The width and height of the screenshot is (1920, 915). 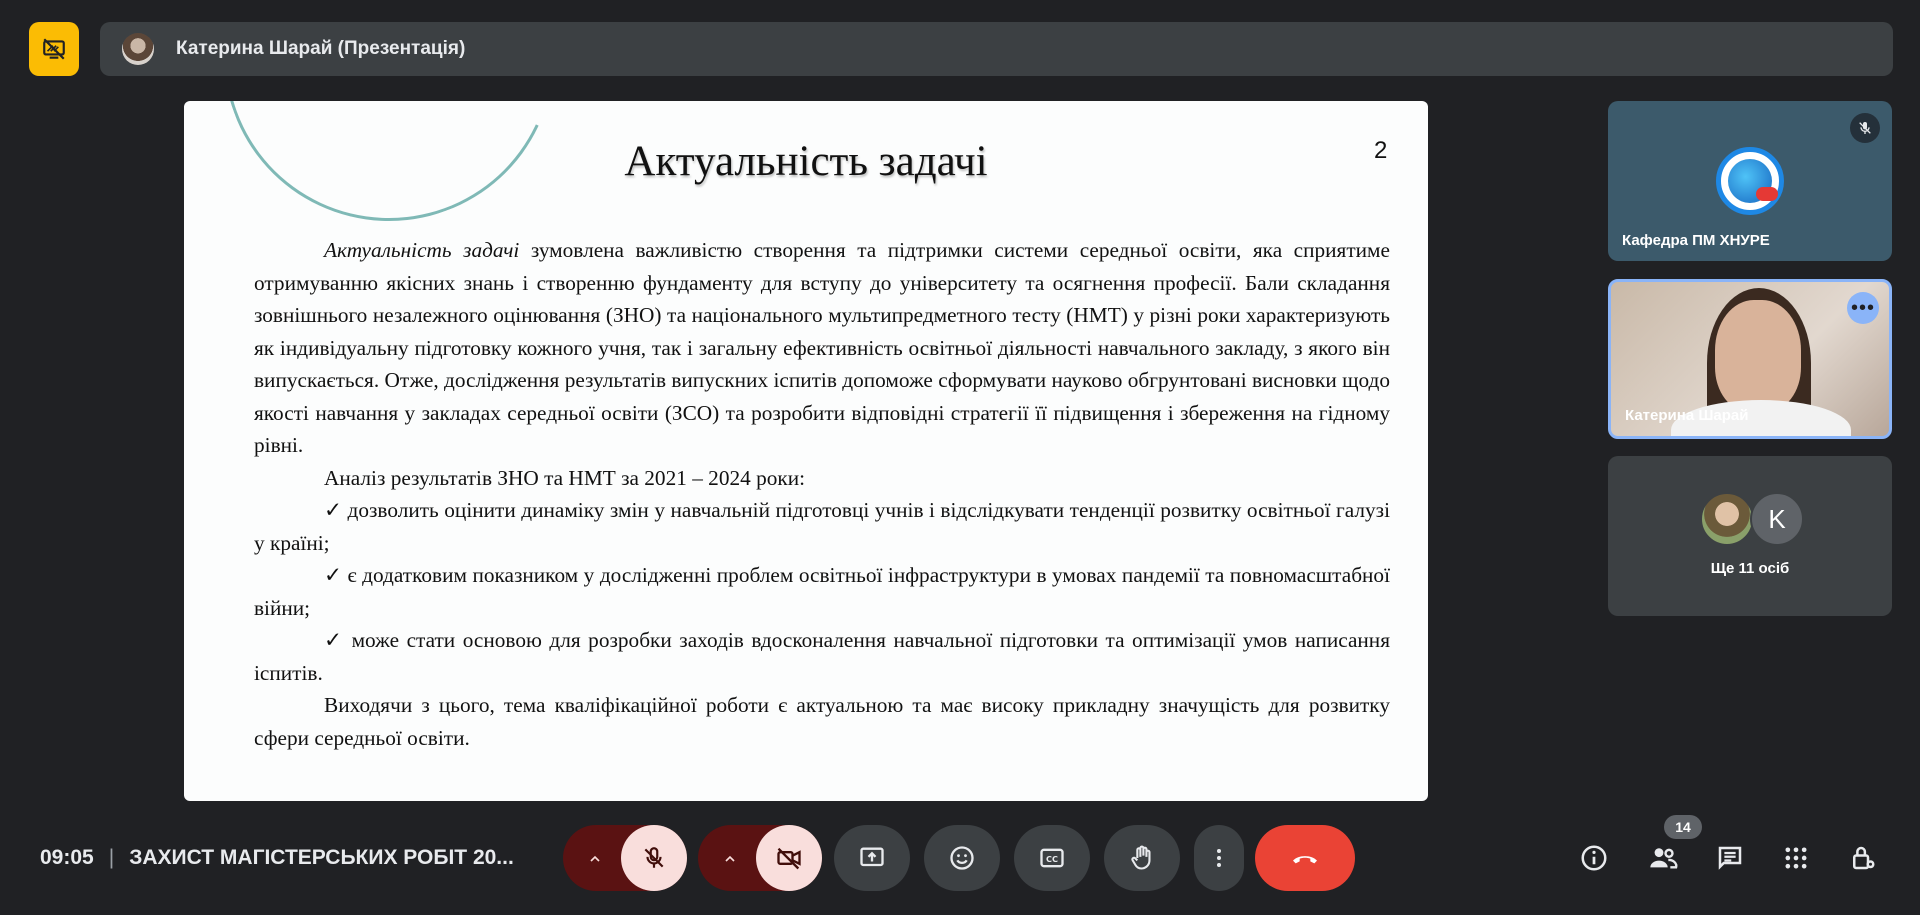 I want to click on more-vert-icon, so click(x=1219, y=858).